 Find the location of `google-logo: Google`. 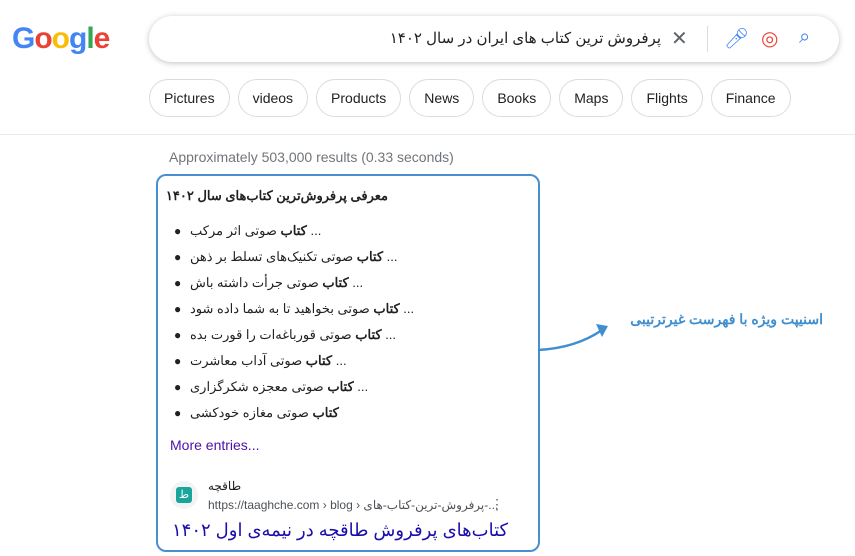

google-logo: Google is located at coordinates (61, 39).